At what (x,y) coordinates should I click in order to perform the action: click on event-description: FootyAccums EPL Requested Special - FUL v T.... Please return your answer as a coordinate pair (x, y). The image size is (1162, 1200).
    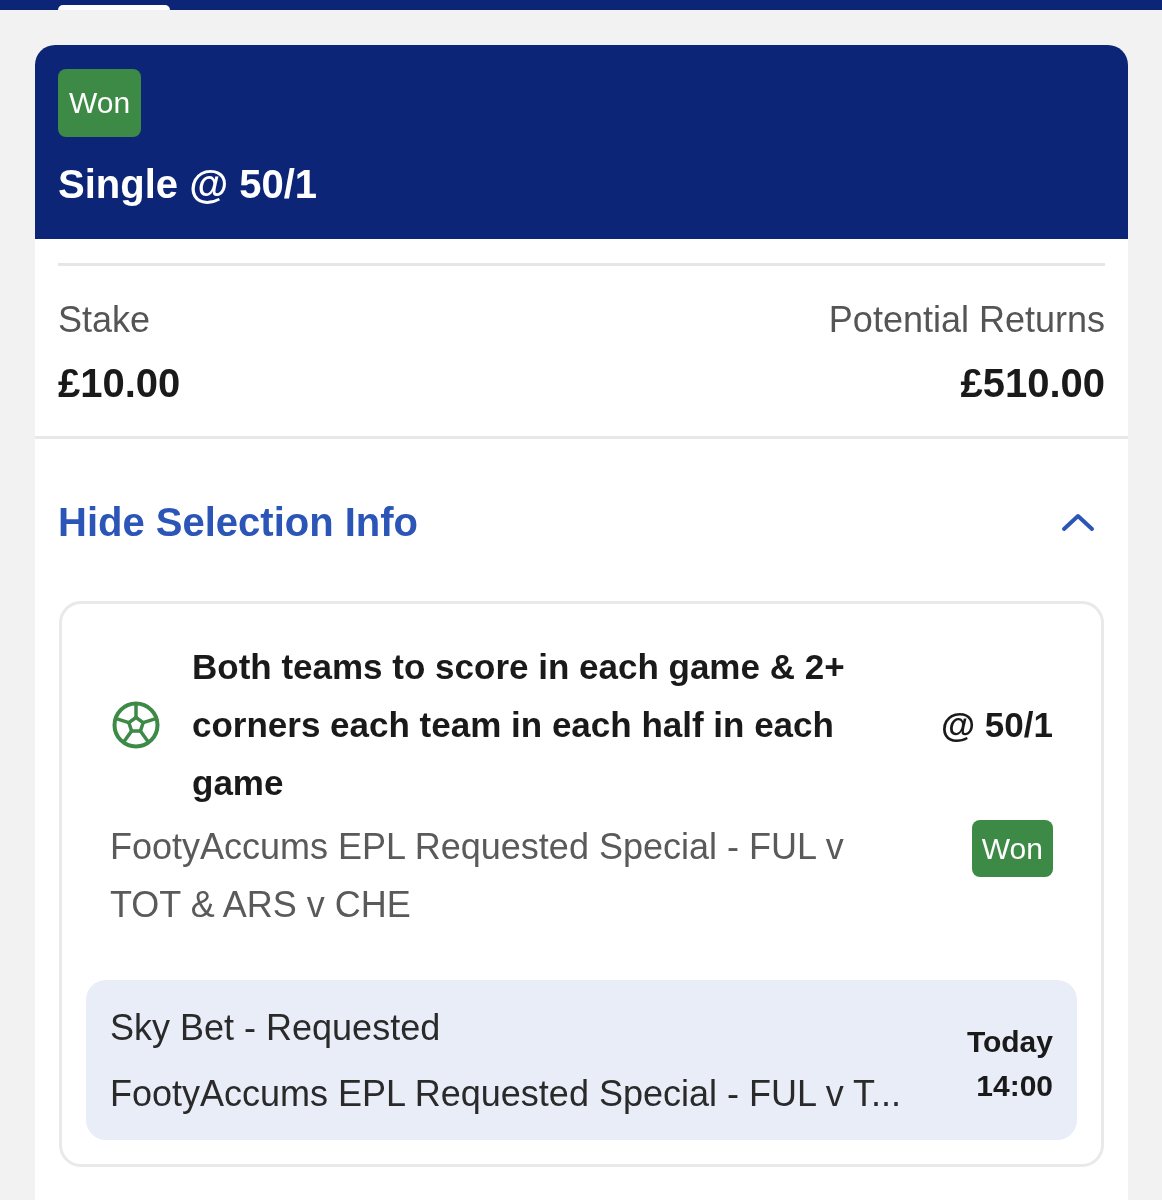
    Looking at the image, I should click on (505, 1094).